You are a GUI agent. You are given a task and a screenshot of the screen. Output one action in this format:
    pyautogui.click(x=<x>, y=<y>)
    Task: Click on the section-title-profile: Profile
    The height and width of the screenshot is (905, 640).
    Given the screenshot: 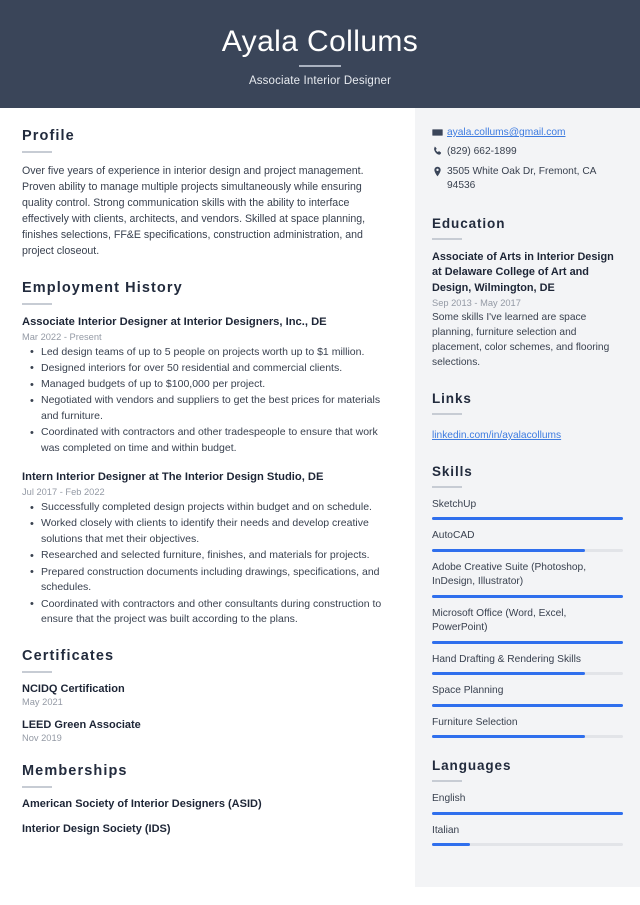 What is the action you would take?
    pyautogui.click(x=48, y=136)
    